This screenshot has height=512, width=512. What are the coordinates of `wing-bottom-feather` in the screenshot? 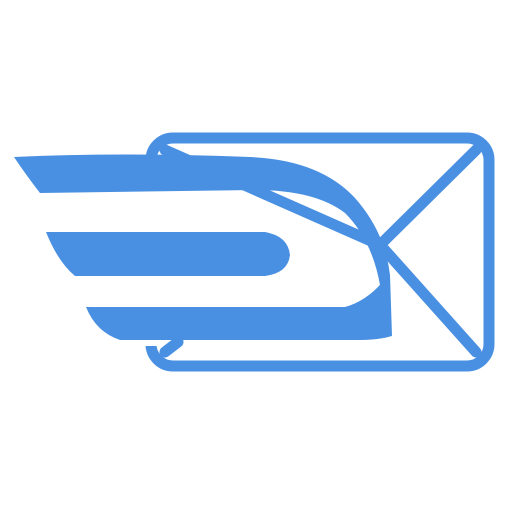 It's located at (238, 307).